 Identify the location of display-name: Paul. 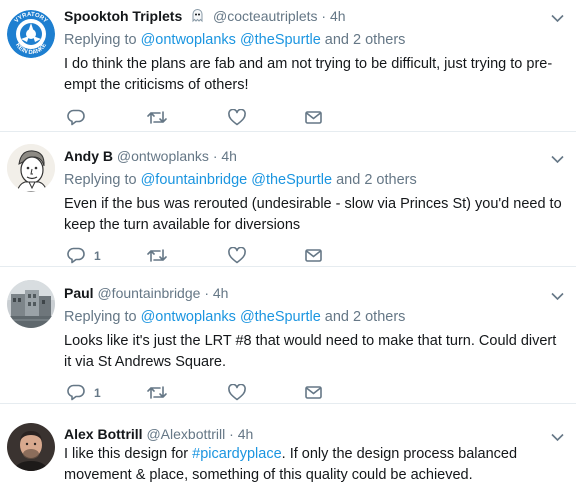
(79, 293).